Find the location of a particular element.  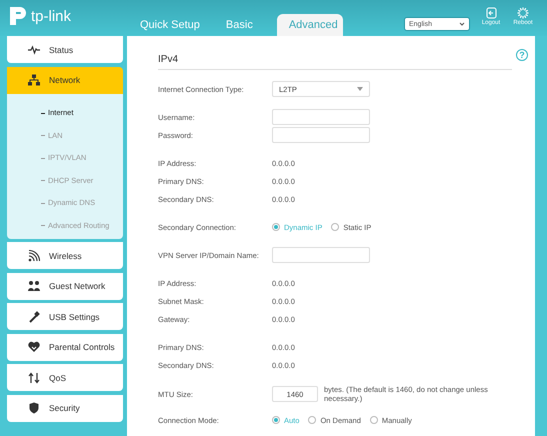

logo-text: tp-link is located at coordinates (51, 16).